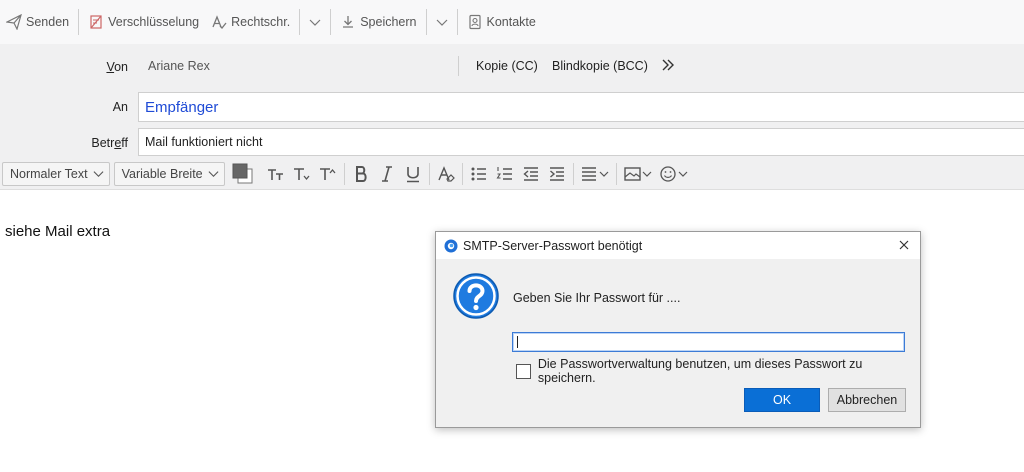 Image resolution: width=1024 pixels, height=472 pixels. Describe the element at coordinates (474, 22) in the screenshot. I see `address-book-icon` at that location.